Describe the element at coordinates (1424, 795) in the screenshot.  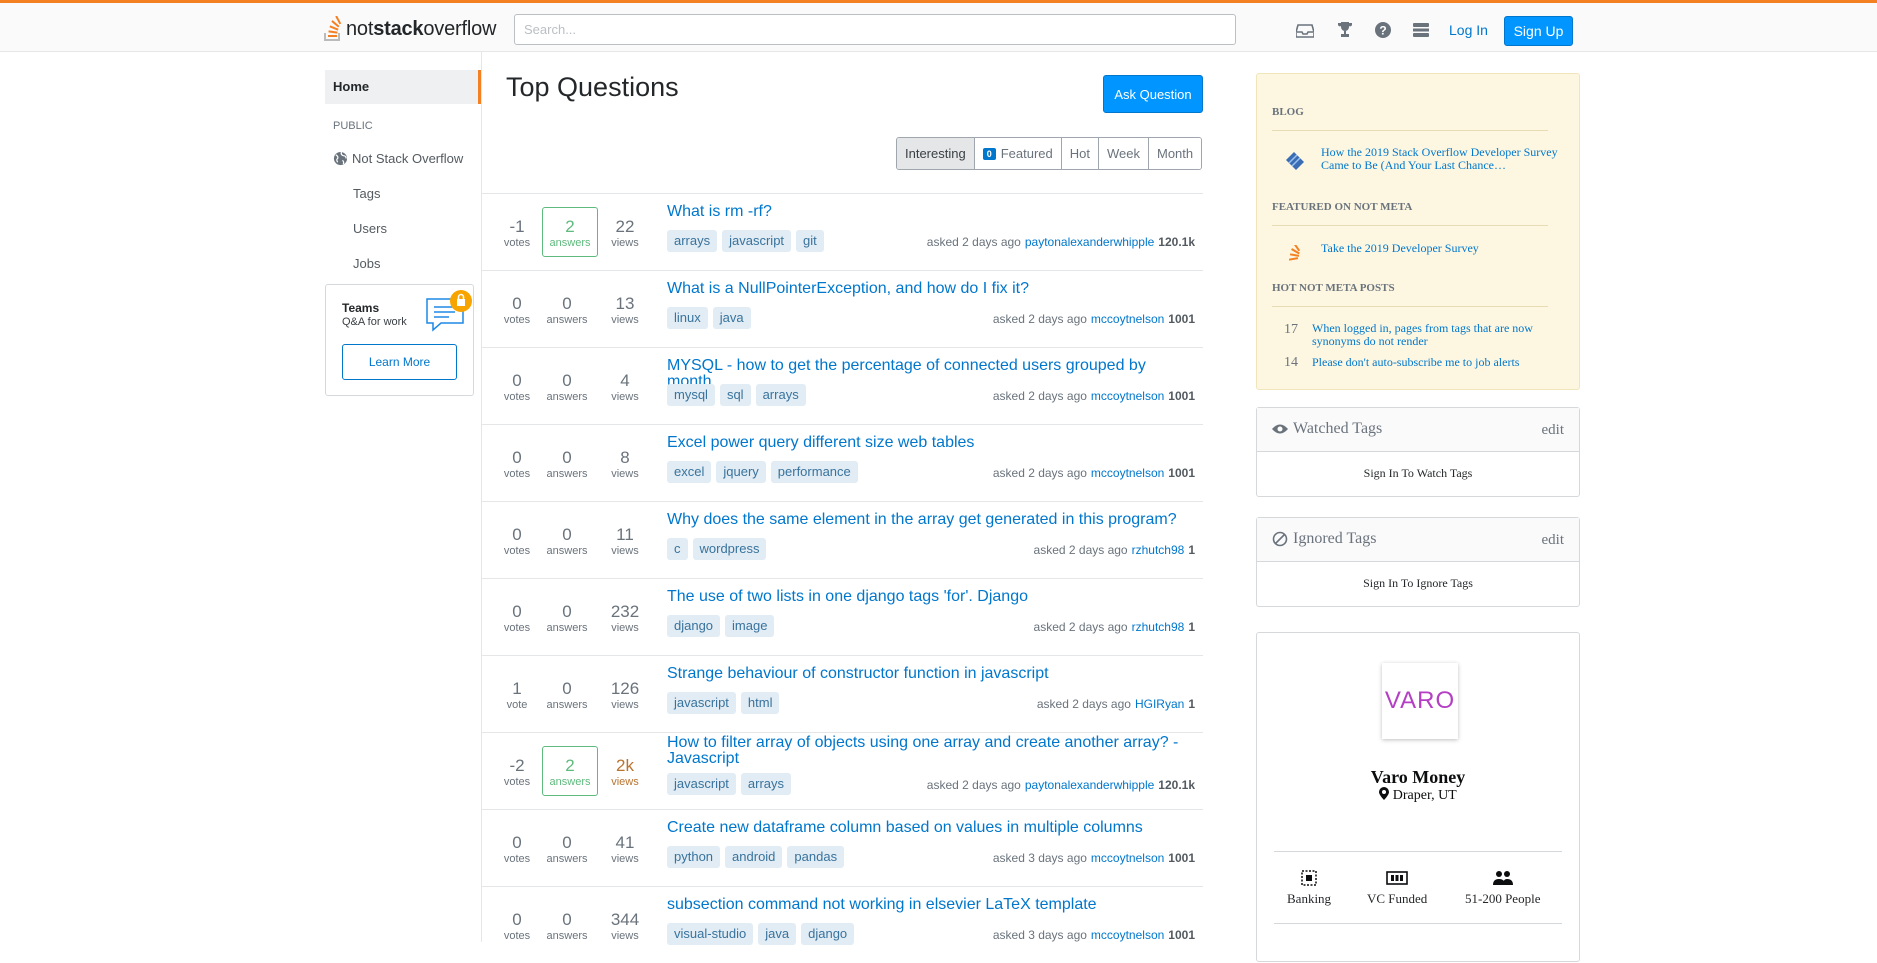
I see `company-location-text: Draper, UT` at that location.